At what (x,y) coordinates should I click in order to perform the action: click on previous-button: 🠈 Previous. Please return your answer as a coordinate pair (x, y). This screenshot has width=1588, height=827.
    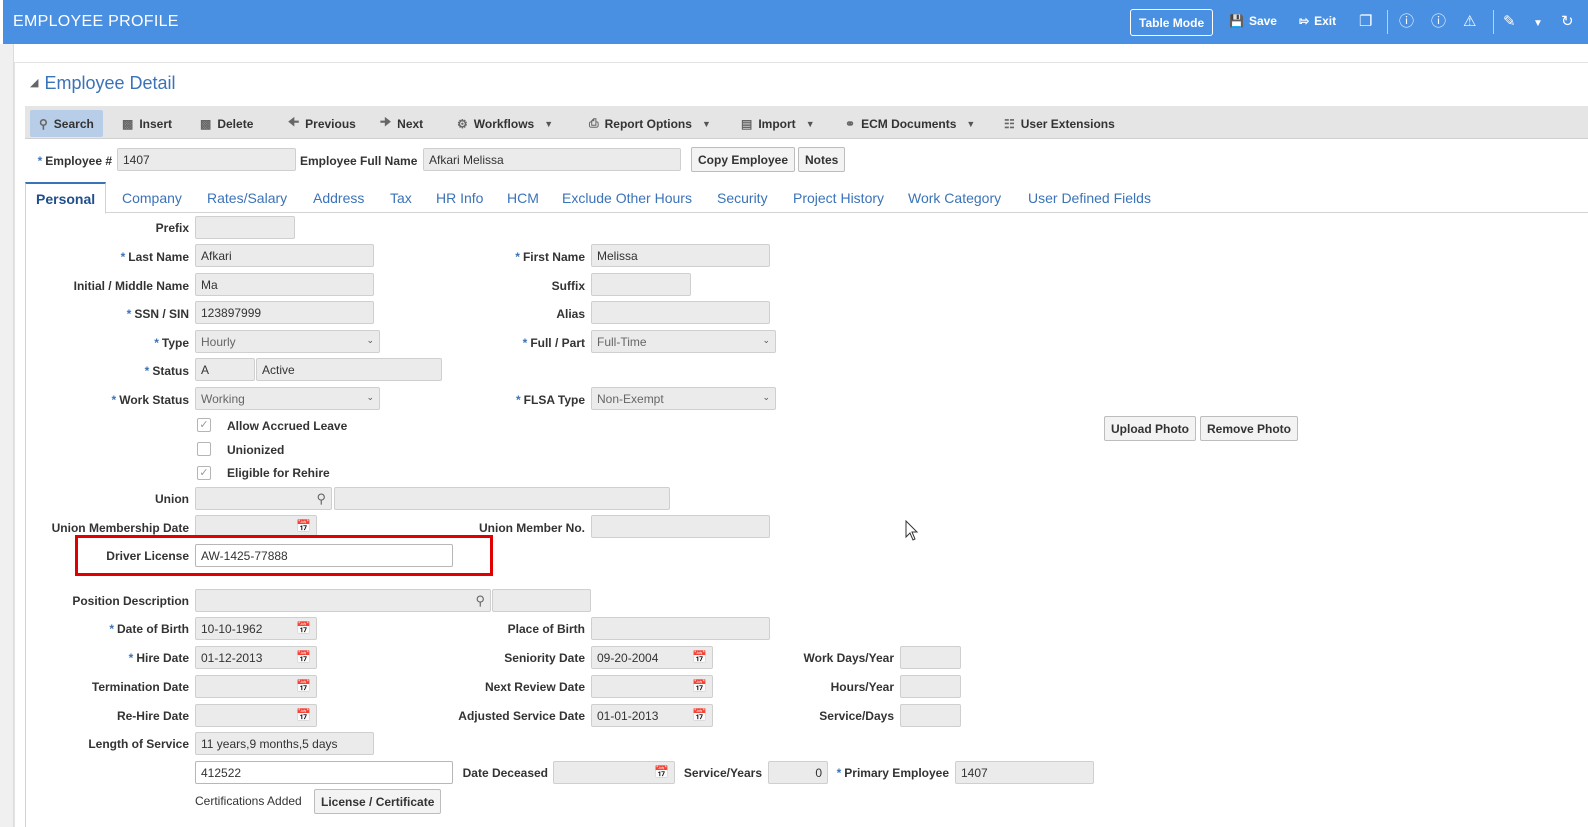
    Looking at the image, I should click on (322, 123).